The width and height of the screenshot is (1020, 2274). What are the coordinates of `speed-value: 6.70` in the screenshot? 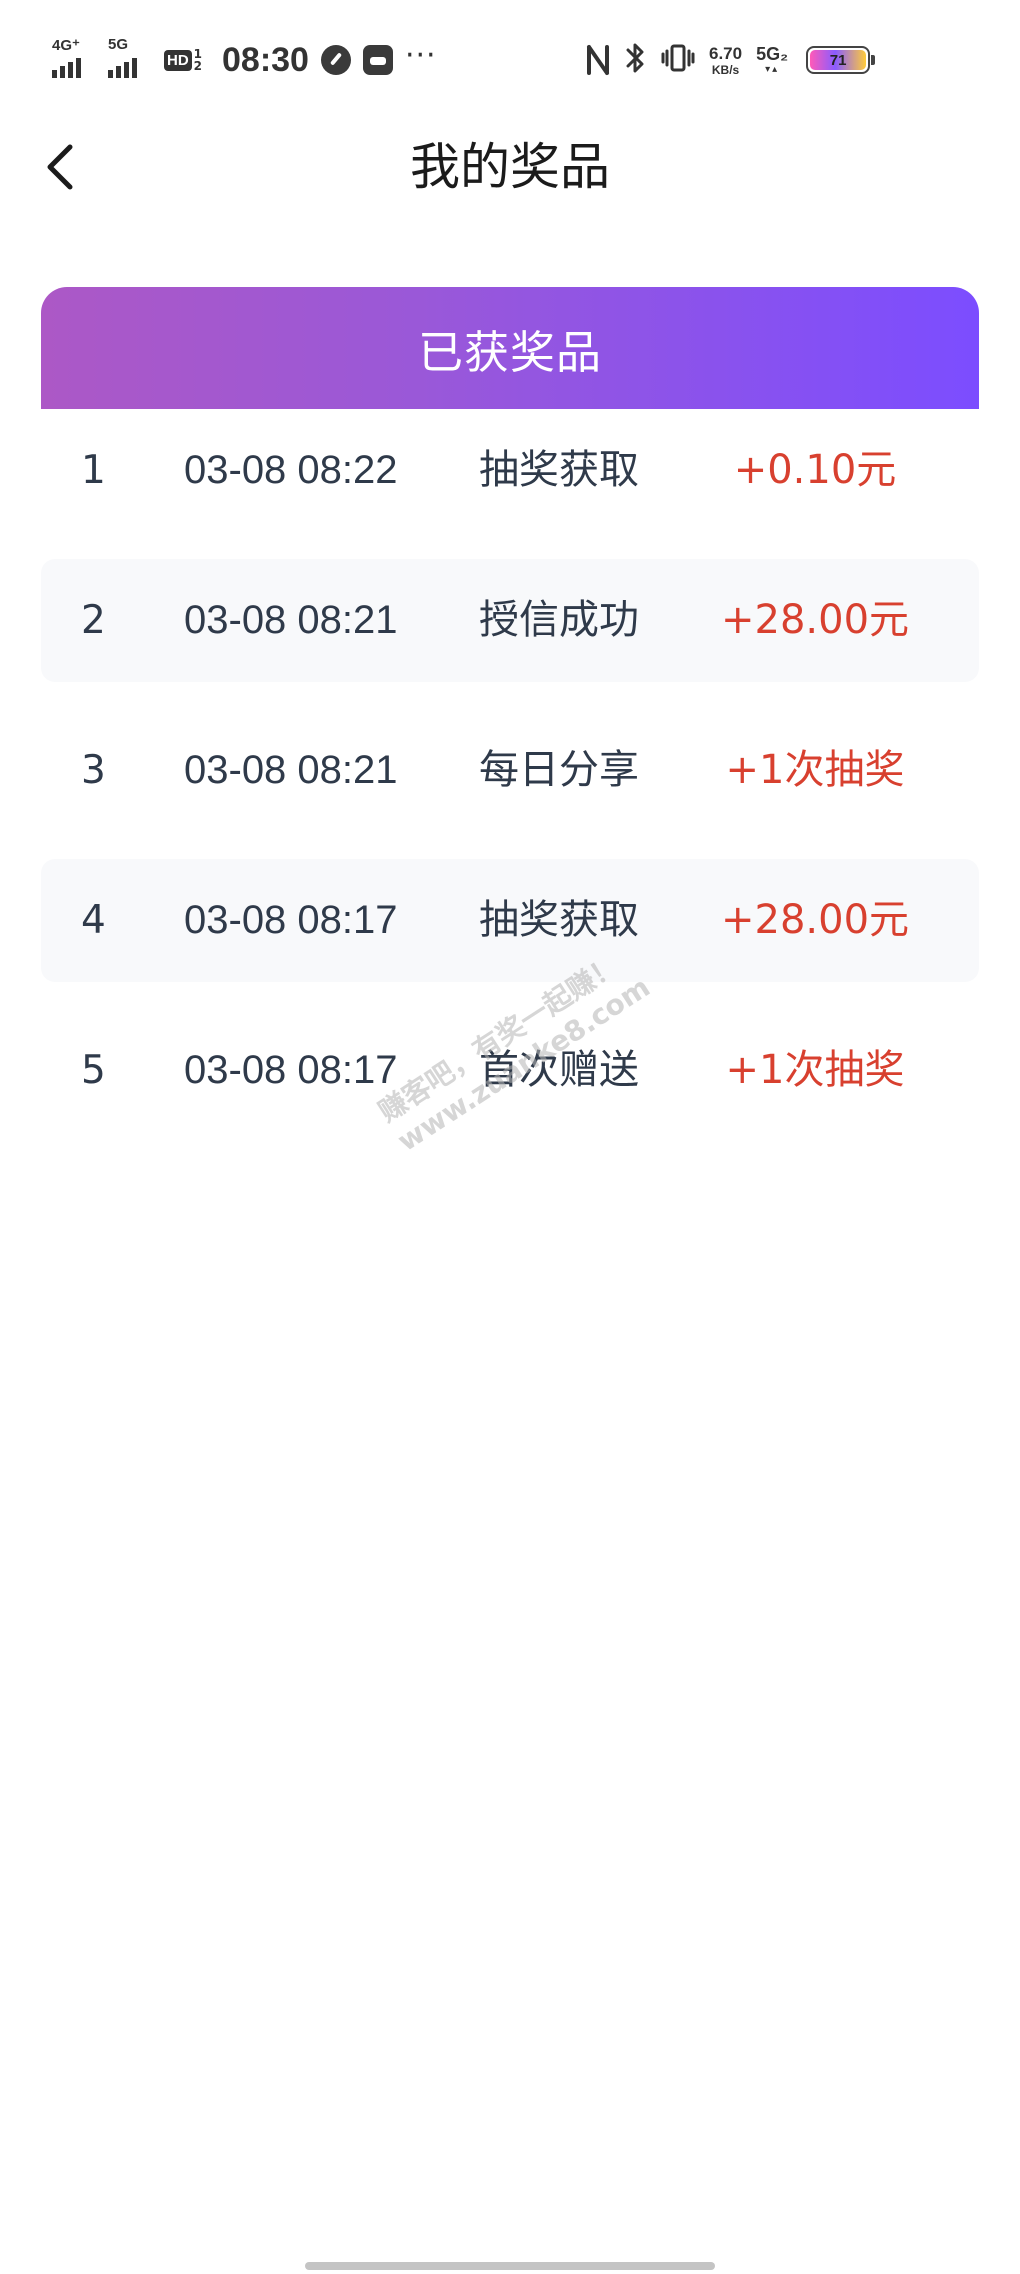 It's located at (726, 53).